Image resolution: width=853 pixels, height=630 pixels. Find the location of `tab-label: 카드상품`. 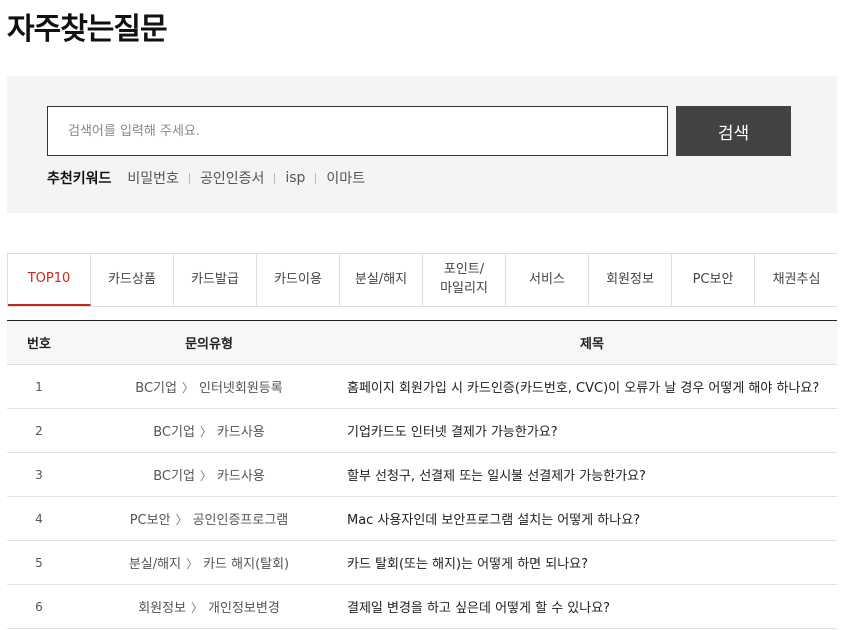

tab-label: 카드상품 is located at coordinates (132, 279).